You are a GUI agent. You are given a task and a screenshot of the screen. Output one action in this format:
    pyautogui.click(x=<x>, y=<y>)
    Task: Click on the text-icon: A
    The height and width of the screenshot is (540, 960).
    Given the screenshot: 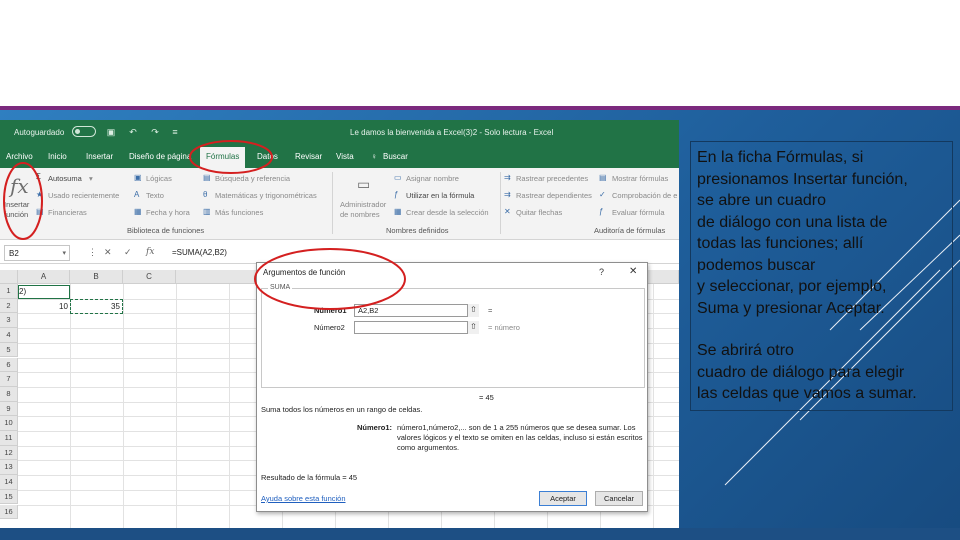 What is the action you would take?
    pyautogui.click(x=137, y=194)
    